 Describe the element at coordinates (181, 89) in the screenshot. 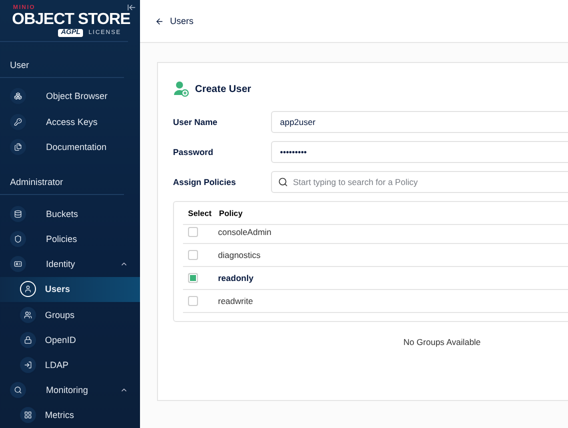

I see `add-user-icon` at that location.